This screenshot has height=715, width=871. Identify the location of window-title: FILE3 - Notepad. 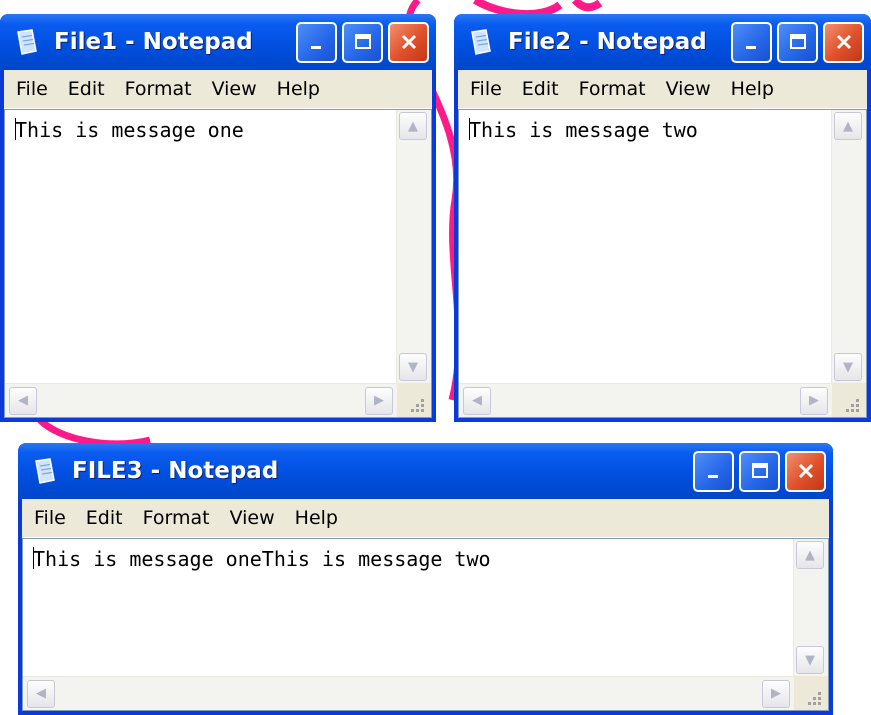
(175, 471).